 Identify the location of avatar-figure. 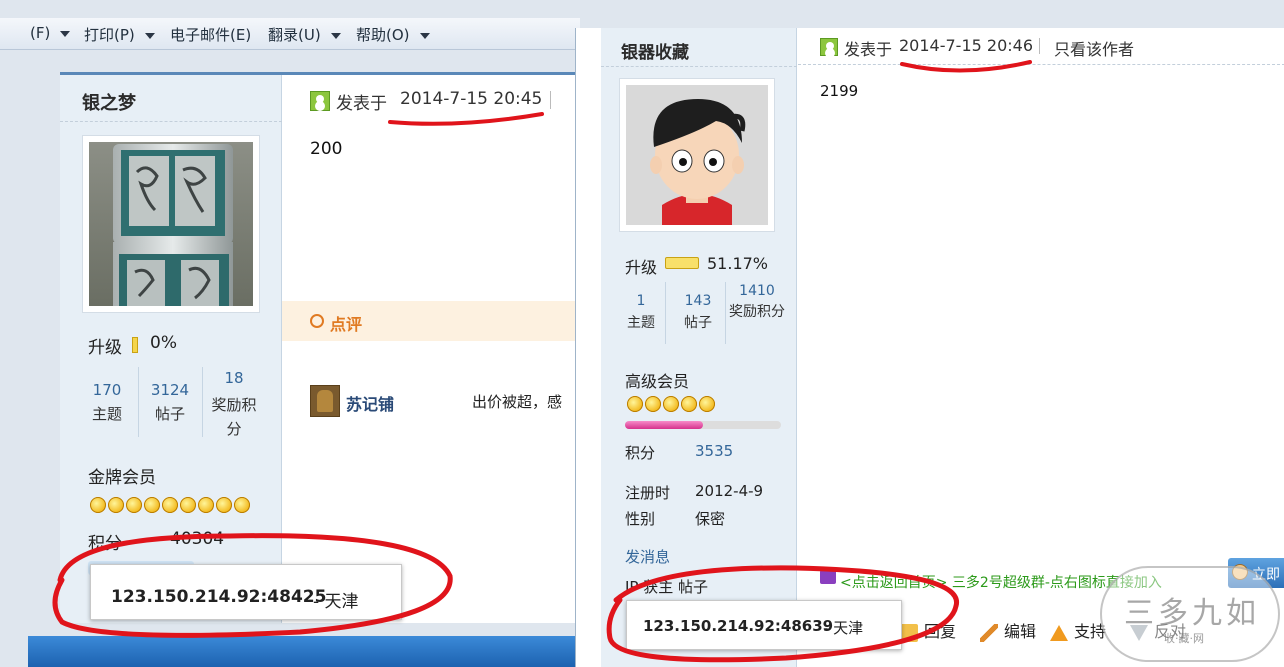
(325, 401).